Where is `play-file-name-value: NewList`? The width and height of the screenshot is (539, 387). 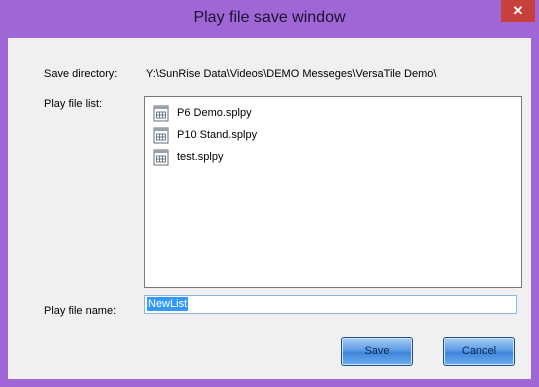 play-file-name-value: NewList is located at coordinates (168, 304).